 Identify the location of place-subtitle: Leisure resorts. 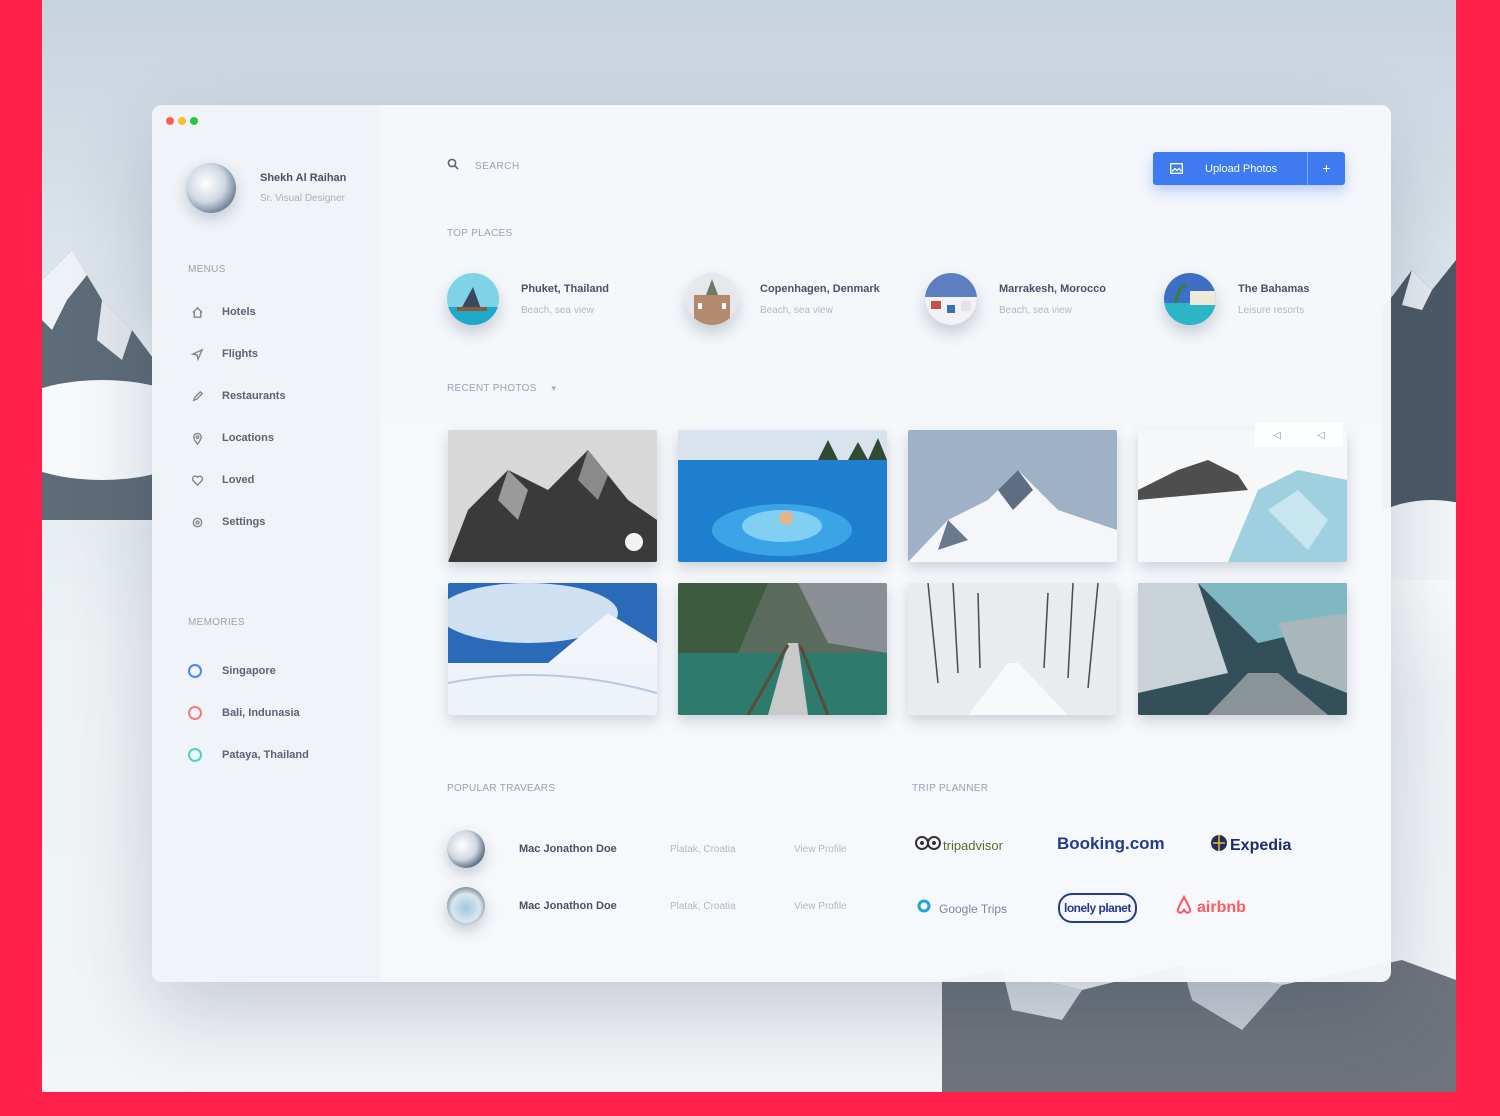
(1271, 310).